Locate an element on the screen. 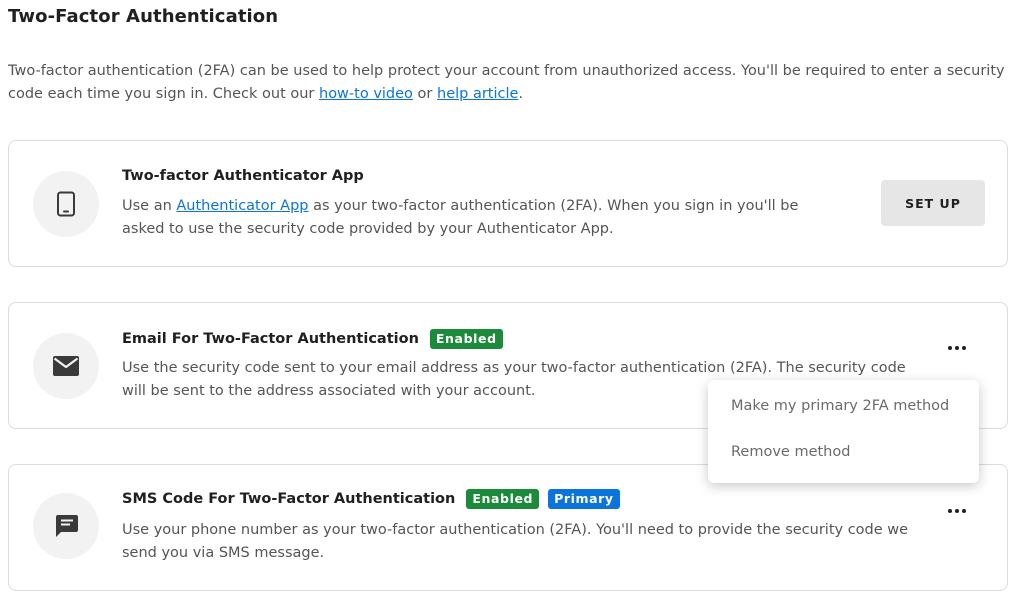  intro-or-text: or is located at coordinates (424, 94).